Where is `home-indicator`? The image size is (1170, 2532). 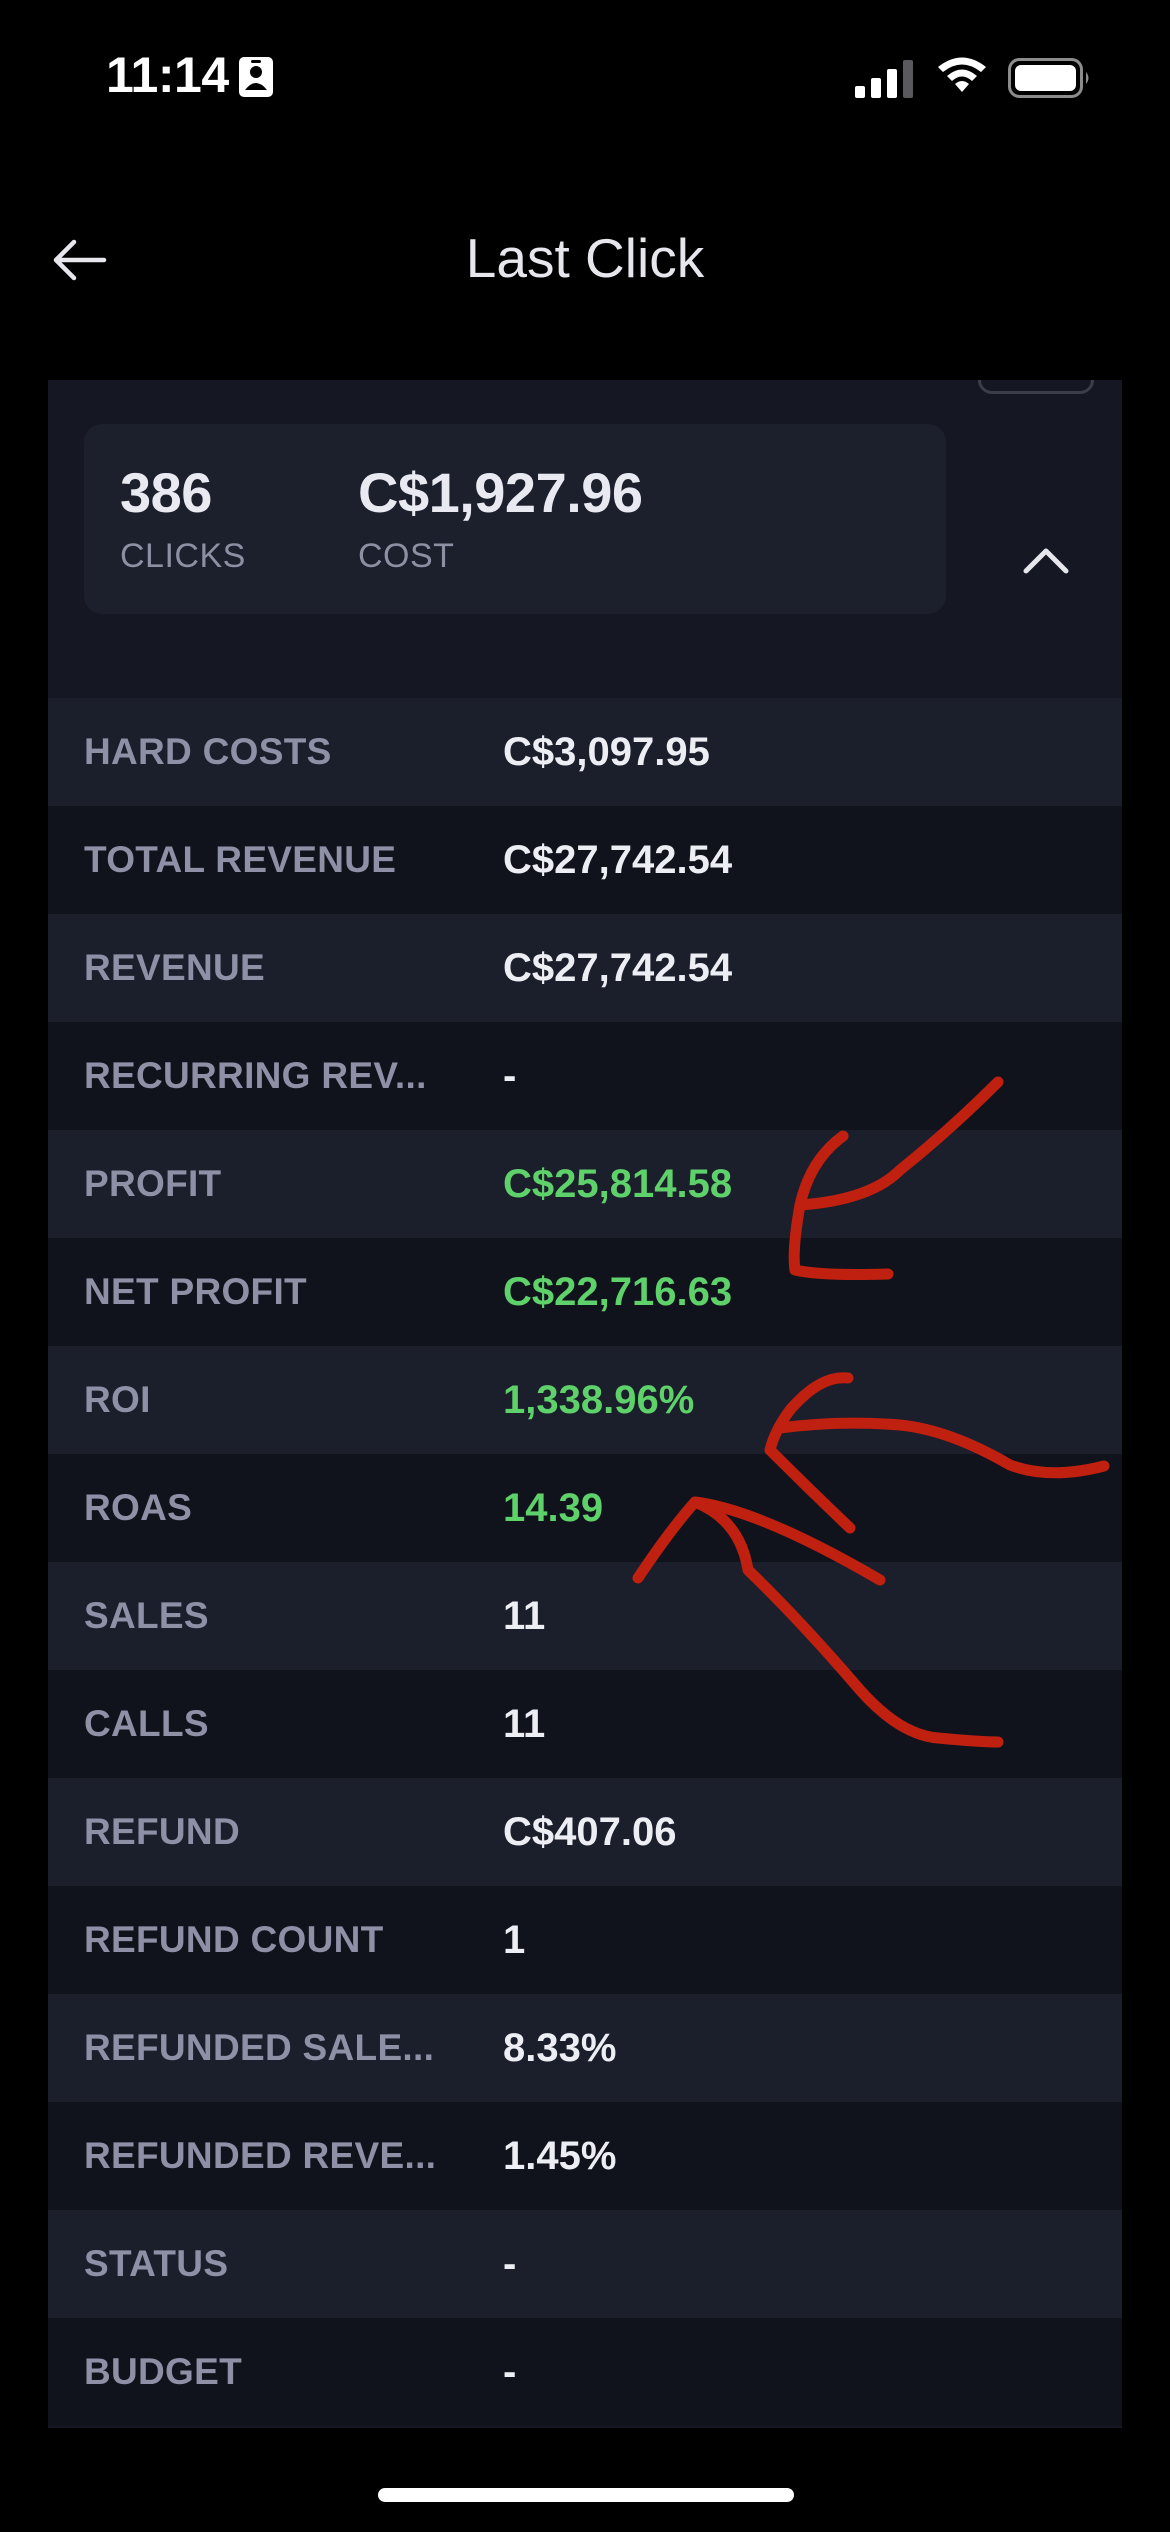 home-indicator is located at coordinates (586, 2495).